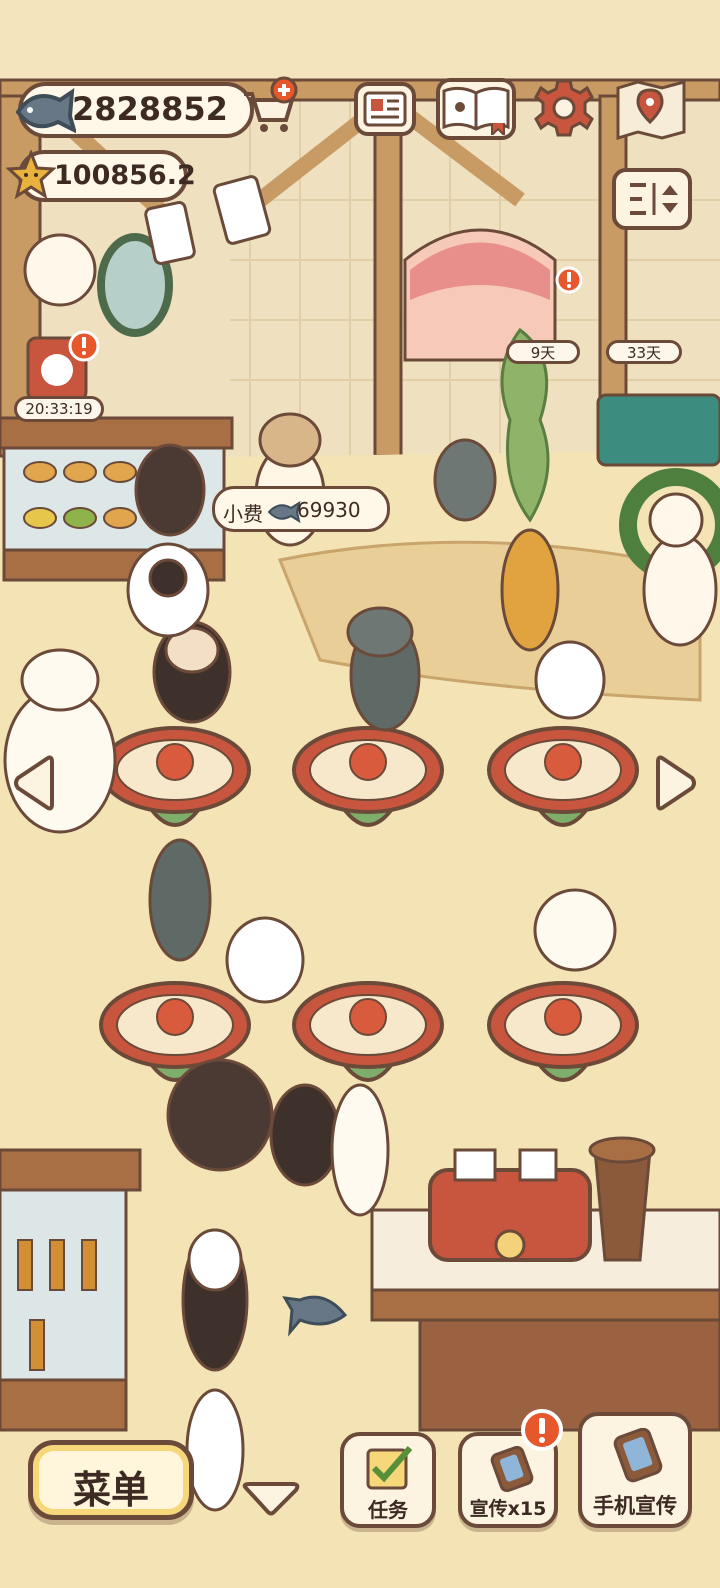  Describe the element at coordinates (389, 1468) in the screenshot. I see `task-check-icon` at that location.